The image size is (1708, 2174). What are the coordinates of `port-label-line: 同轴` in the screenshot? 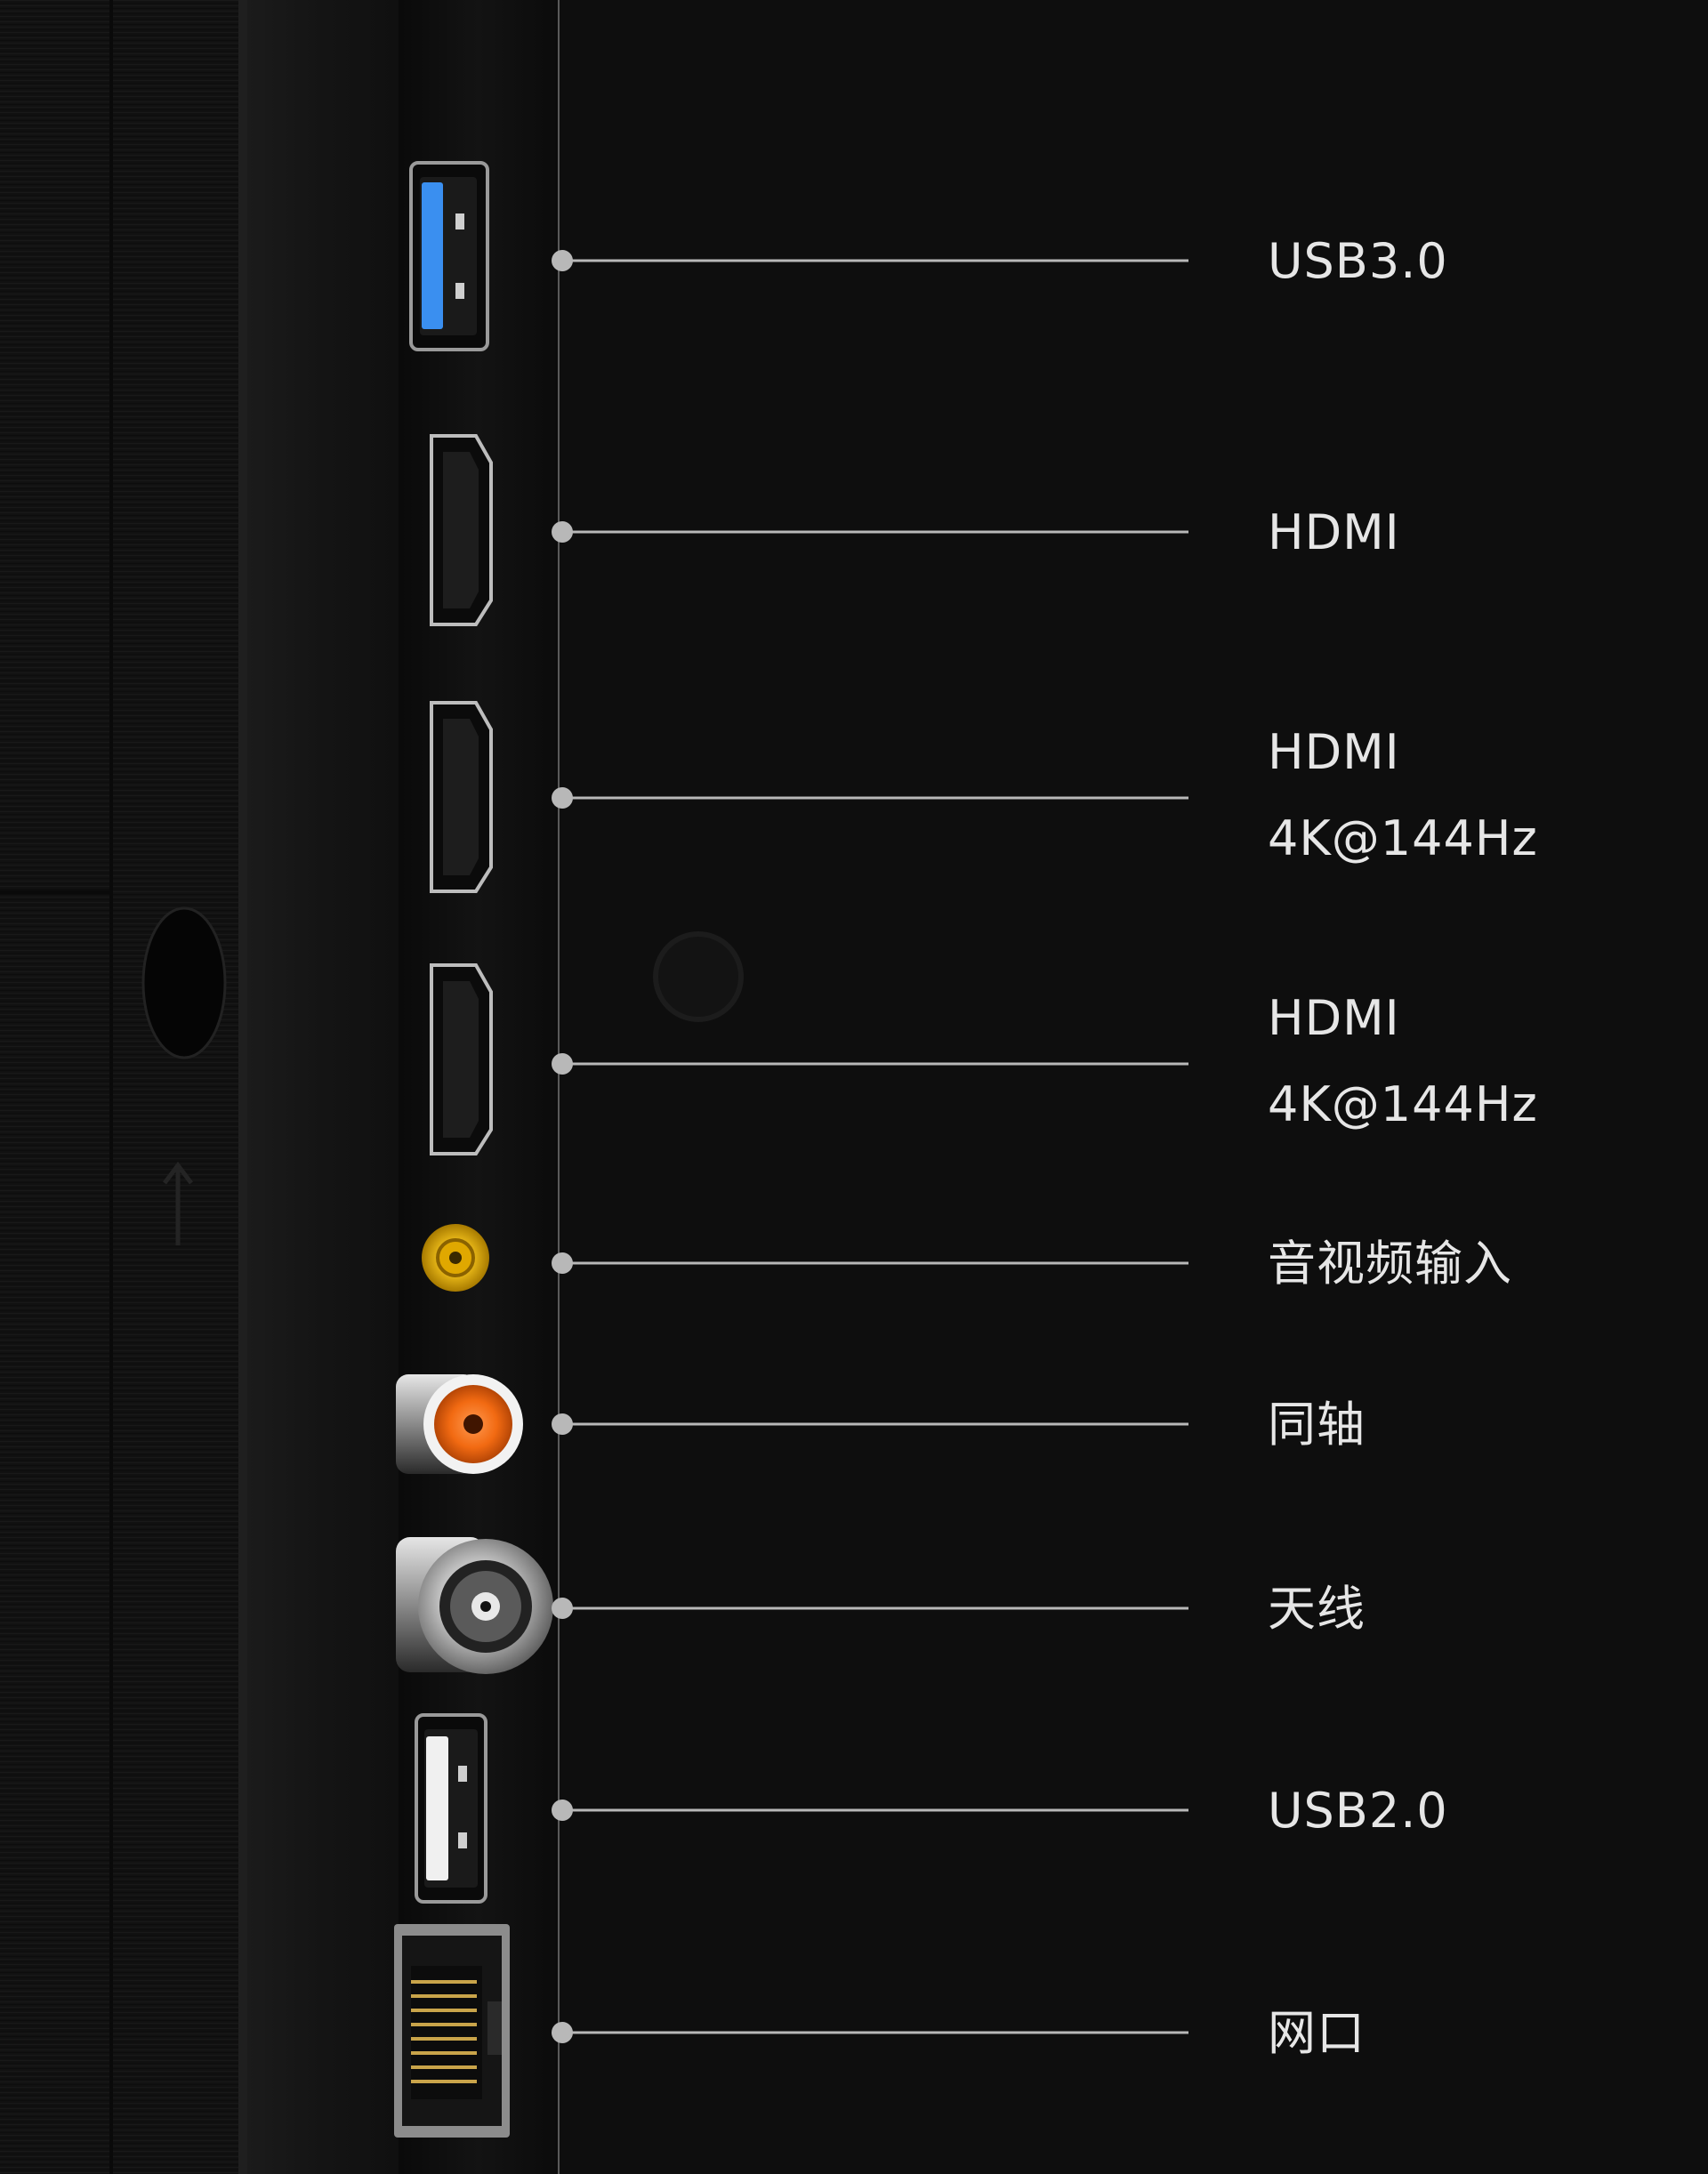 It's located at (1317, 1425).